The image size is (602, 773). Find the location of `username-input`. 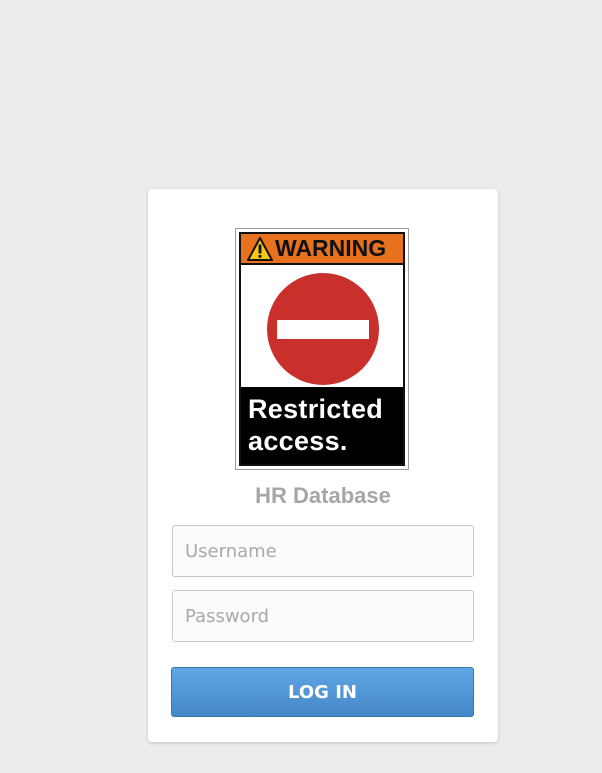

username-input is located at coordinates (323, 551).